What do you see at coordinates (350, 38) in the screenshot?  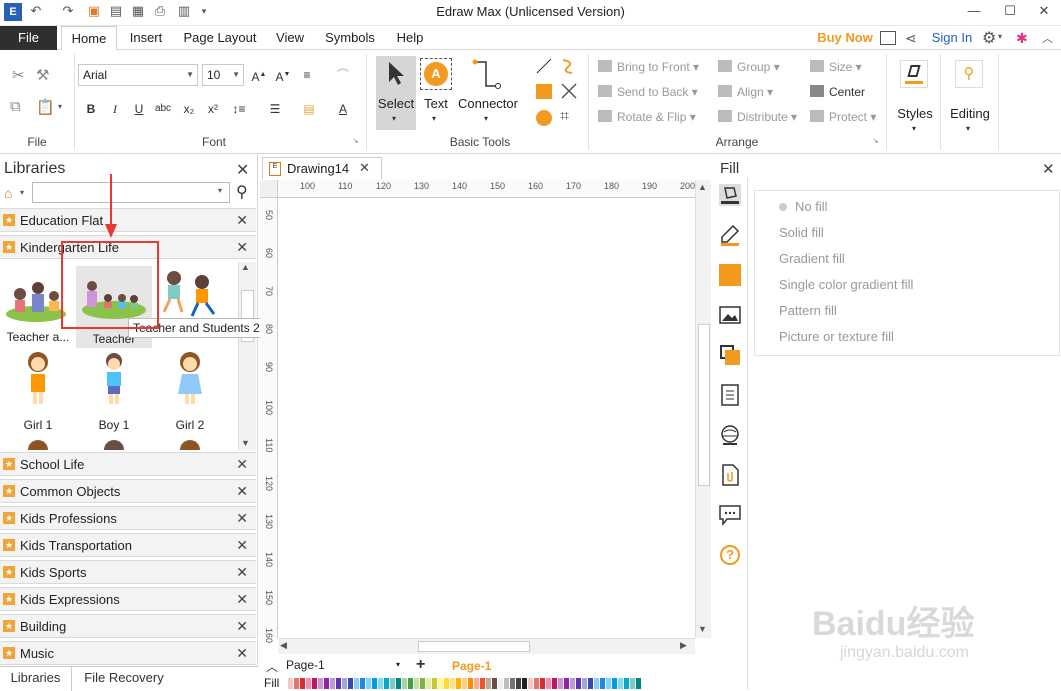 I see `tab-symbols: Symbols` at bounding box center [350, 38].